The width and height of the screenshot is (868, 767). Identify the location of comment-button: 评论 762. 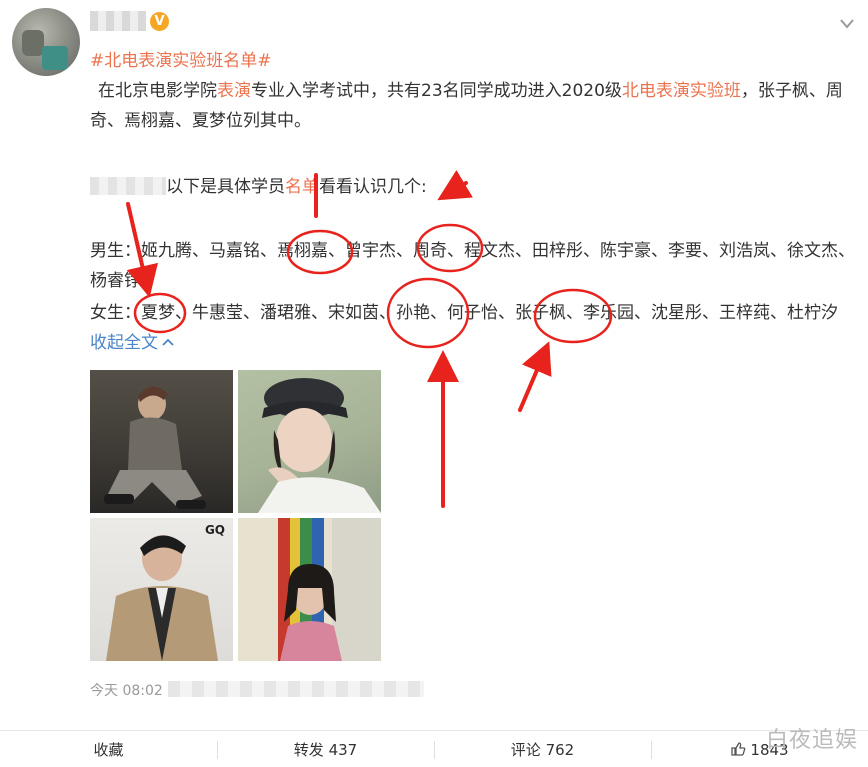
(542, 749).